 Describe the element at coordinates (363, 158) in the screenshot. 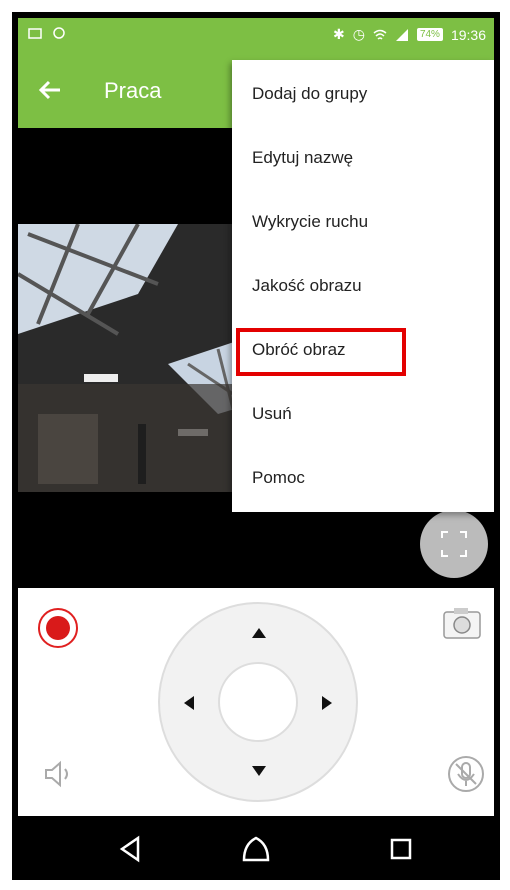

I see `menu-item-edit-name: Edytuj nazwę` at that location.